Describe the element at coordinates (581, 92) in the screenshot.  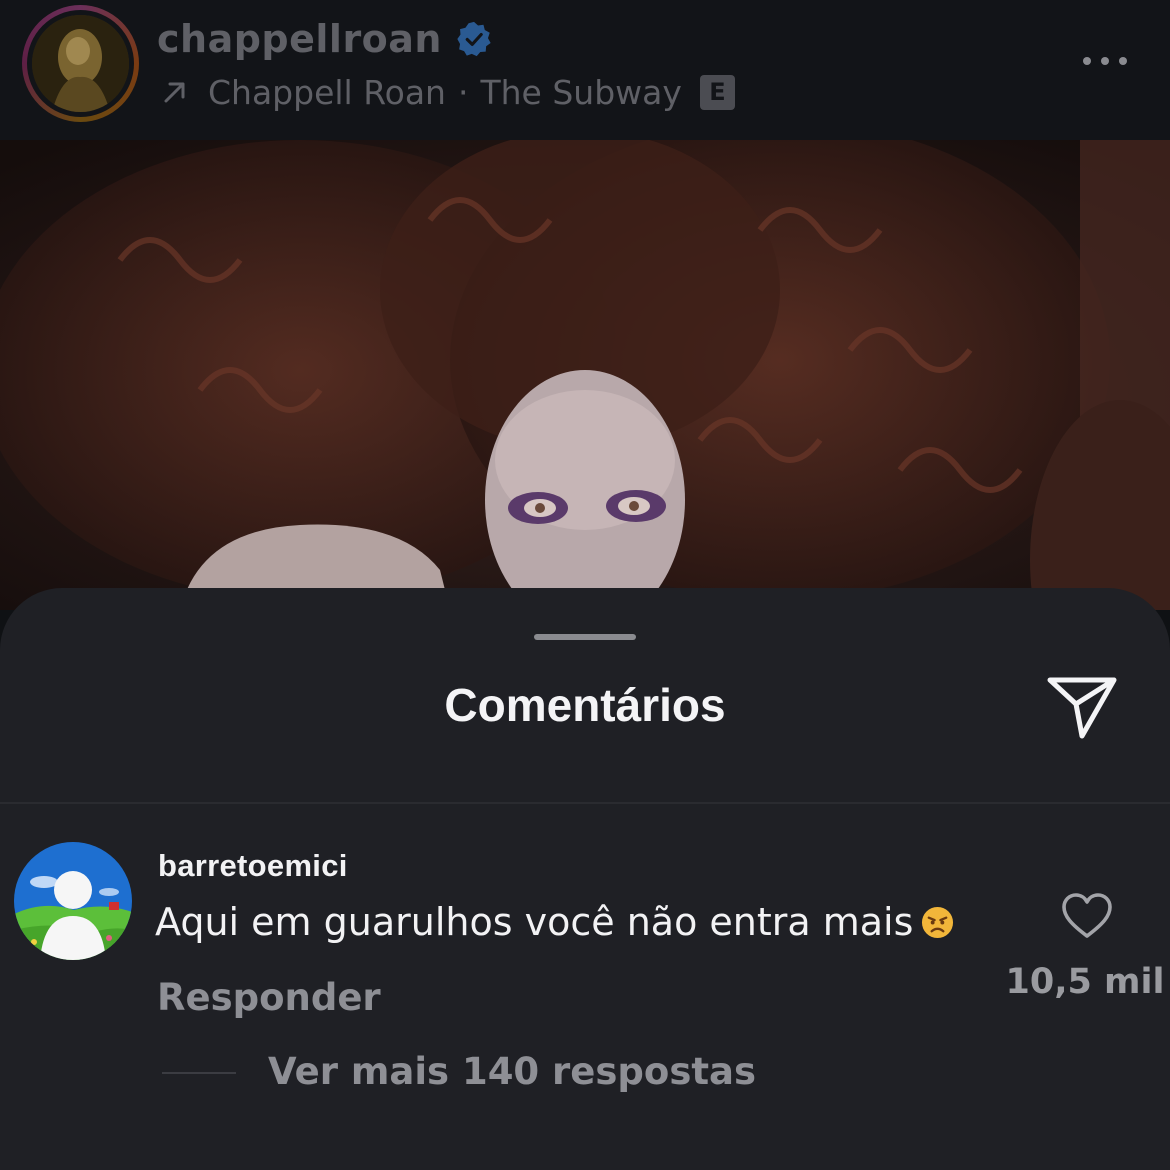
I see `audio-track: The Subway` at that location.